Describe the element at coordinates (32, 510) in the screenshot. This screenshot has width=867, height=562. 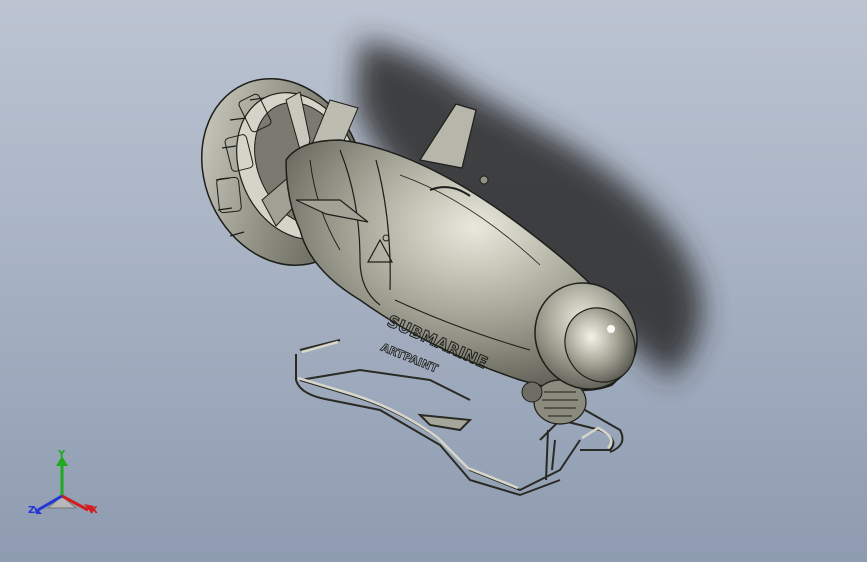
I see `z-axis-label: Z` at that location.